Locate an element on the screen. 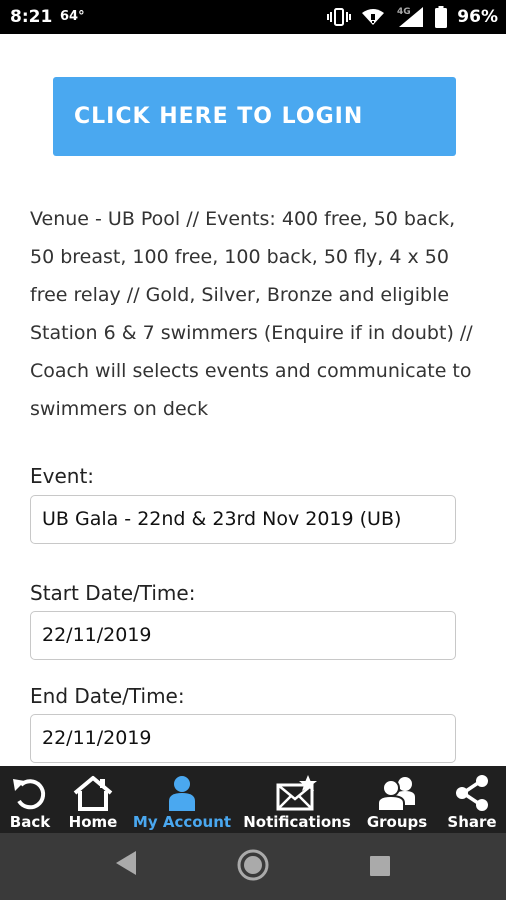  vibrate-icon is located at coordinates (339, 17).